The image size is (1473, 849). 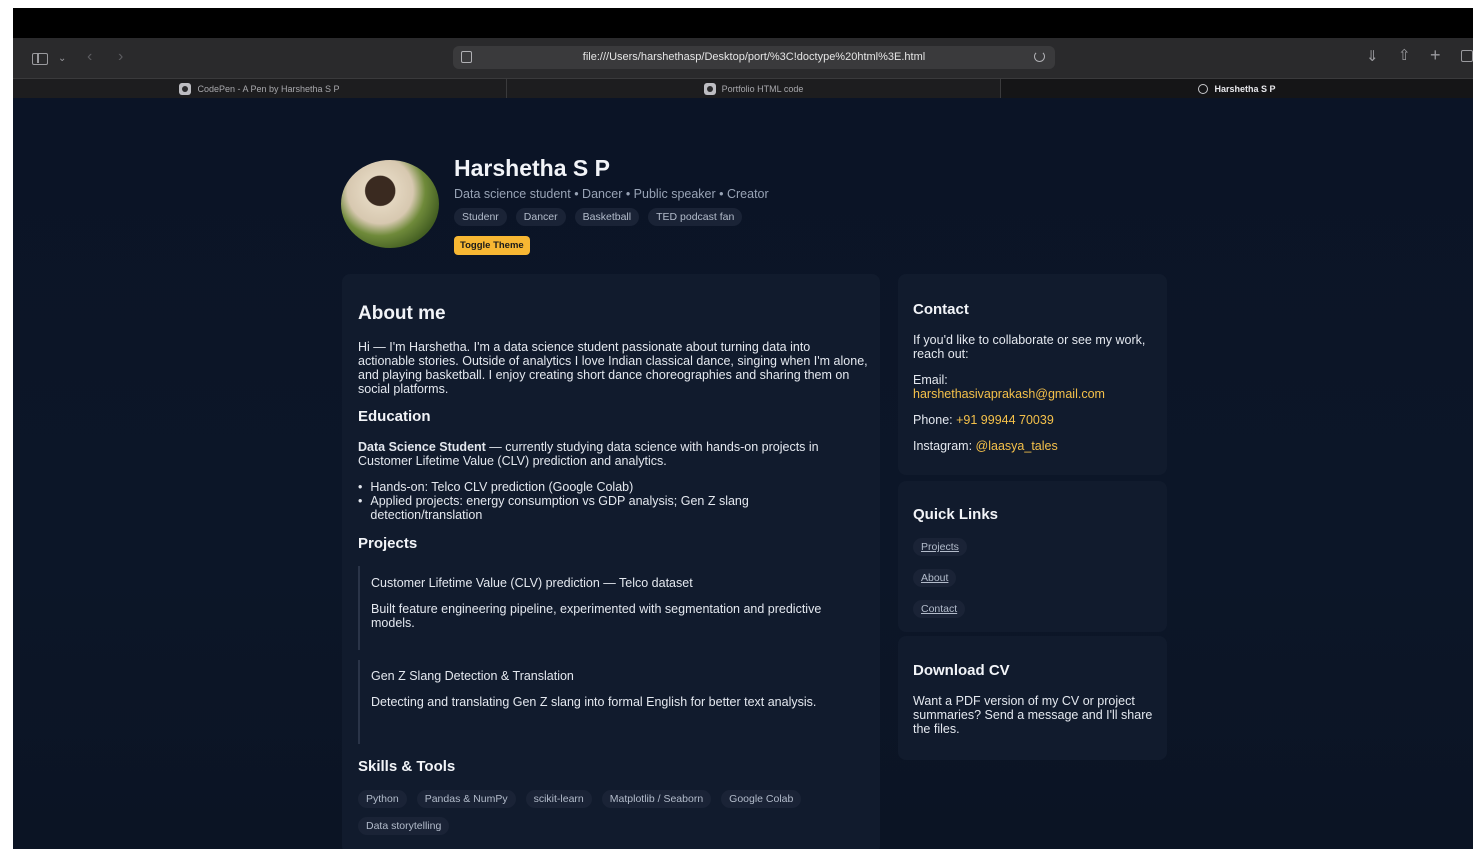 I want to click on tab-label: Portfolio HTML code, so click(x=762, y=88).